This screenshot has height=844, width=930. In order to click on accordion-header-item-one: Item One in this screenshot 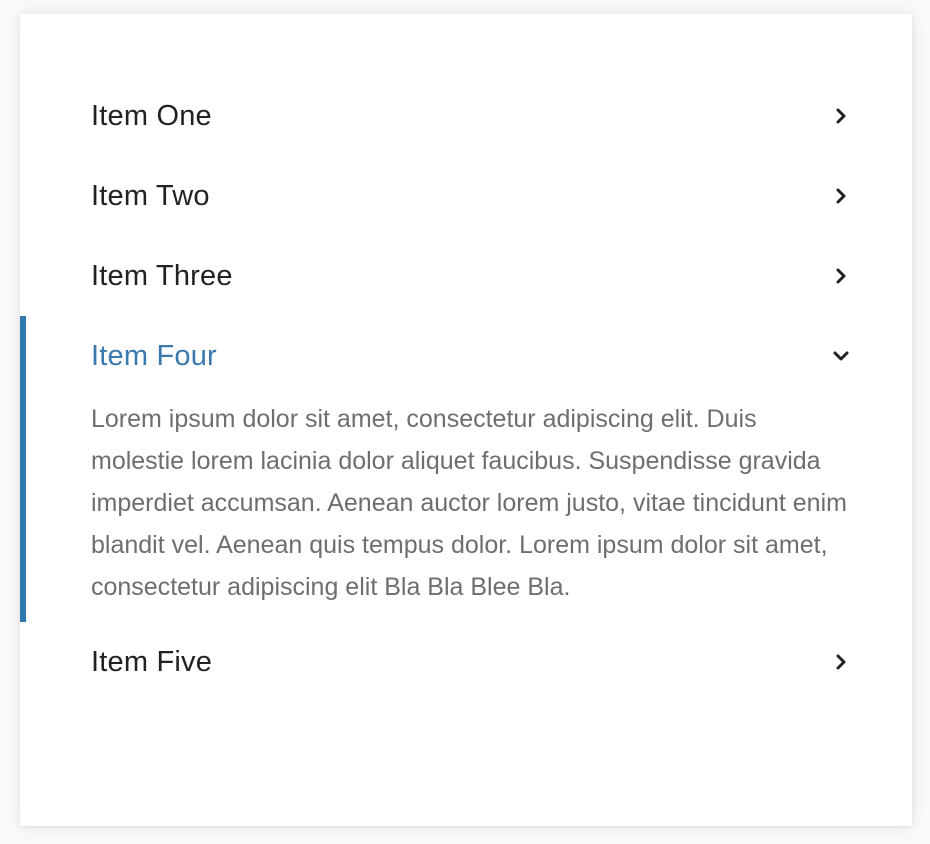, I will do `click(466, 116)`.